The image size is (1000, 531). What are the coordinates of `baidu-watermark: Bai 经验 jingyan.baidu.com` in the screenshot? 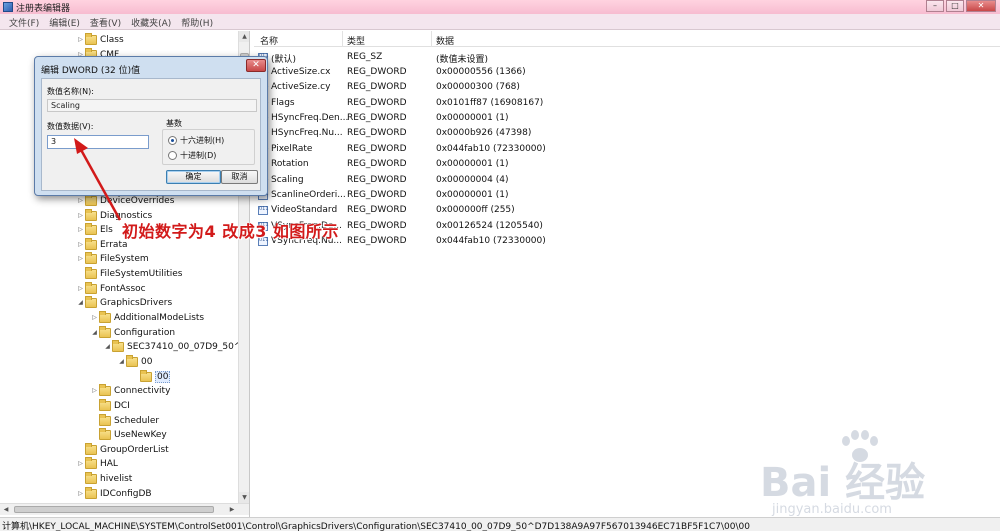 It's located at (875, 475).